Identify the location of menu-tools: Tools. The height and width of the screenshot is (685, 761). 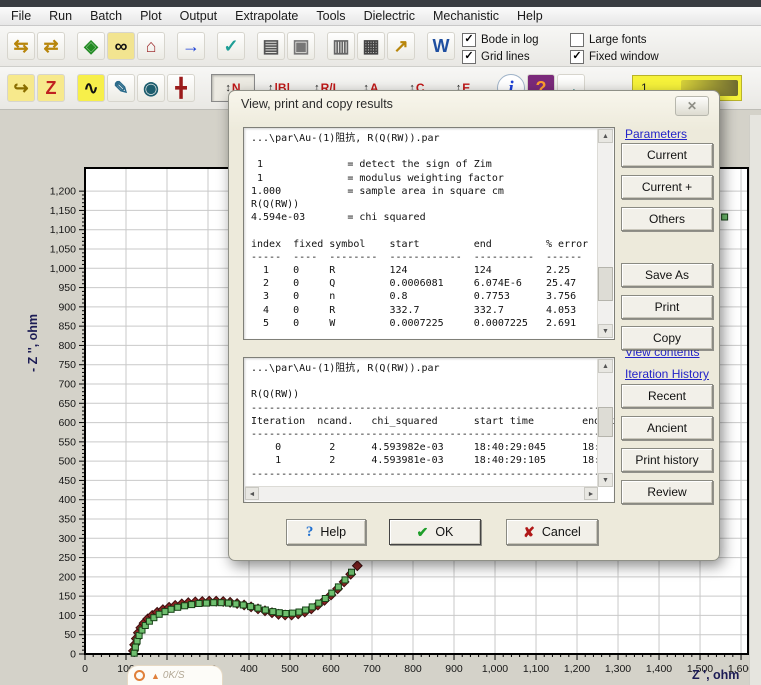
(330, 16).